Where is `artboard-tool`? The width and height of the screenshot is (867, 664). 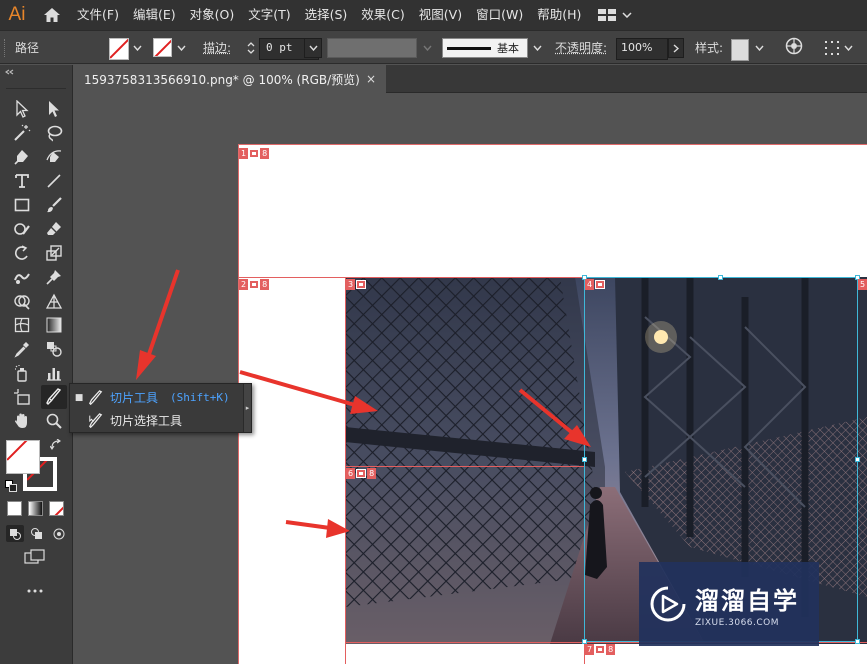 artboard-tool is located at coordinates (22, 397).